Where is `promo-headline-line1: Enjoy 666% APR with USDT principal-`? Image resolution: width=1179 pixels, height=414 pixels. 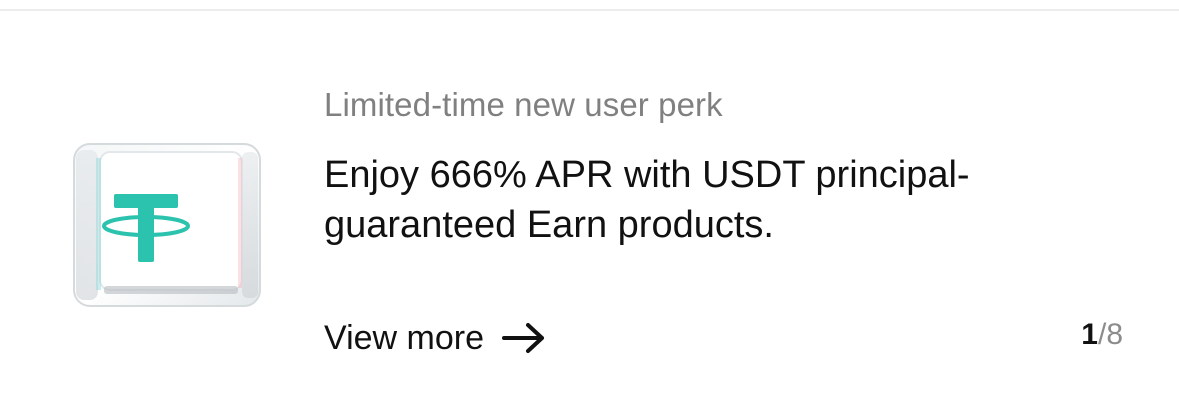
promo-headline-line1: Enjoy 666% APR with USDT principal- is located at coordinates (647, 175).